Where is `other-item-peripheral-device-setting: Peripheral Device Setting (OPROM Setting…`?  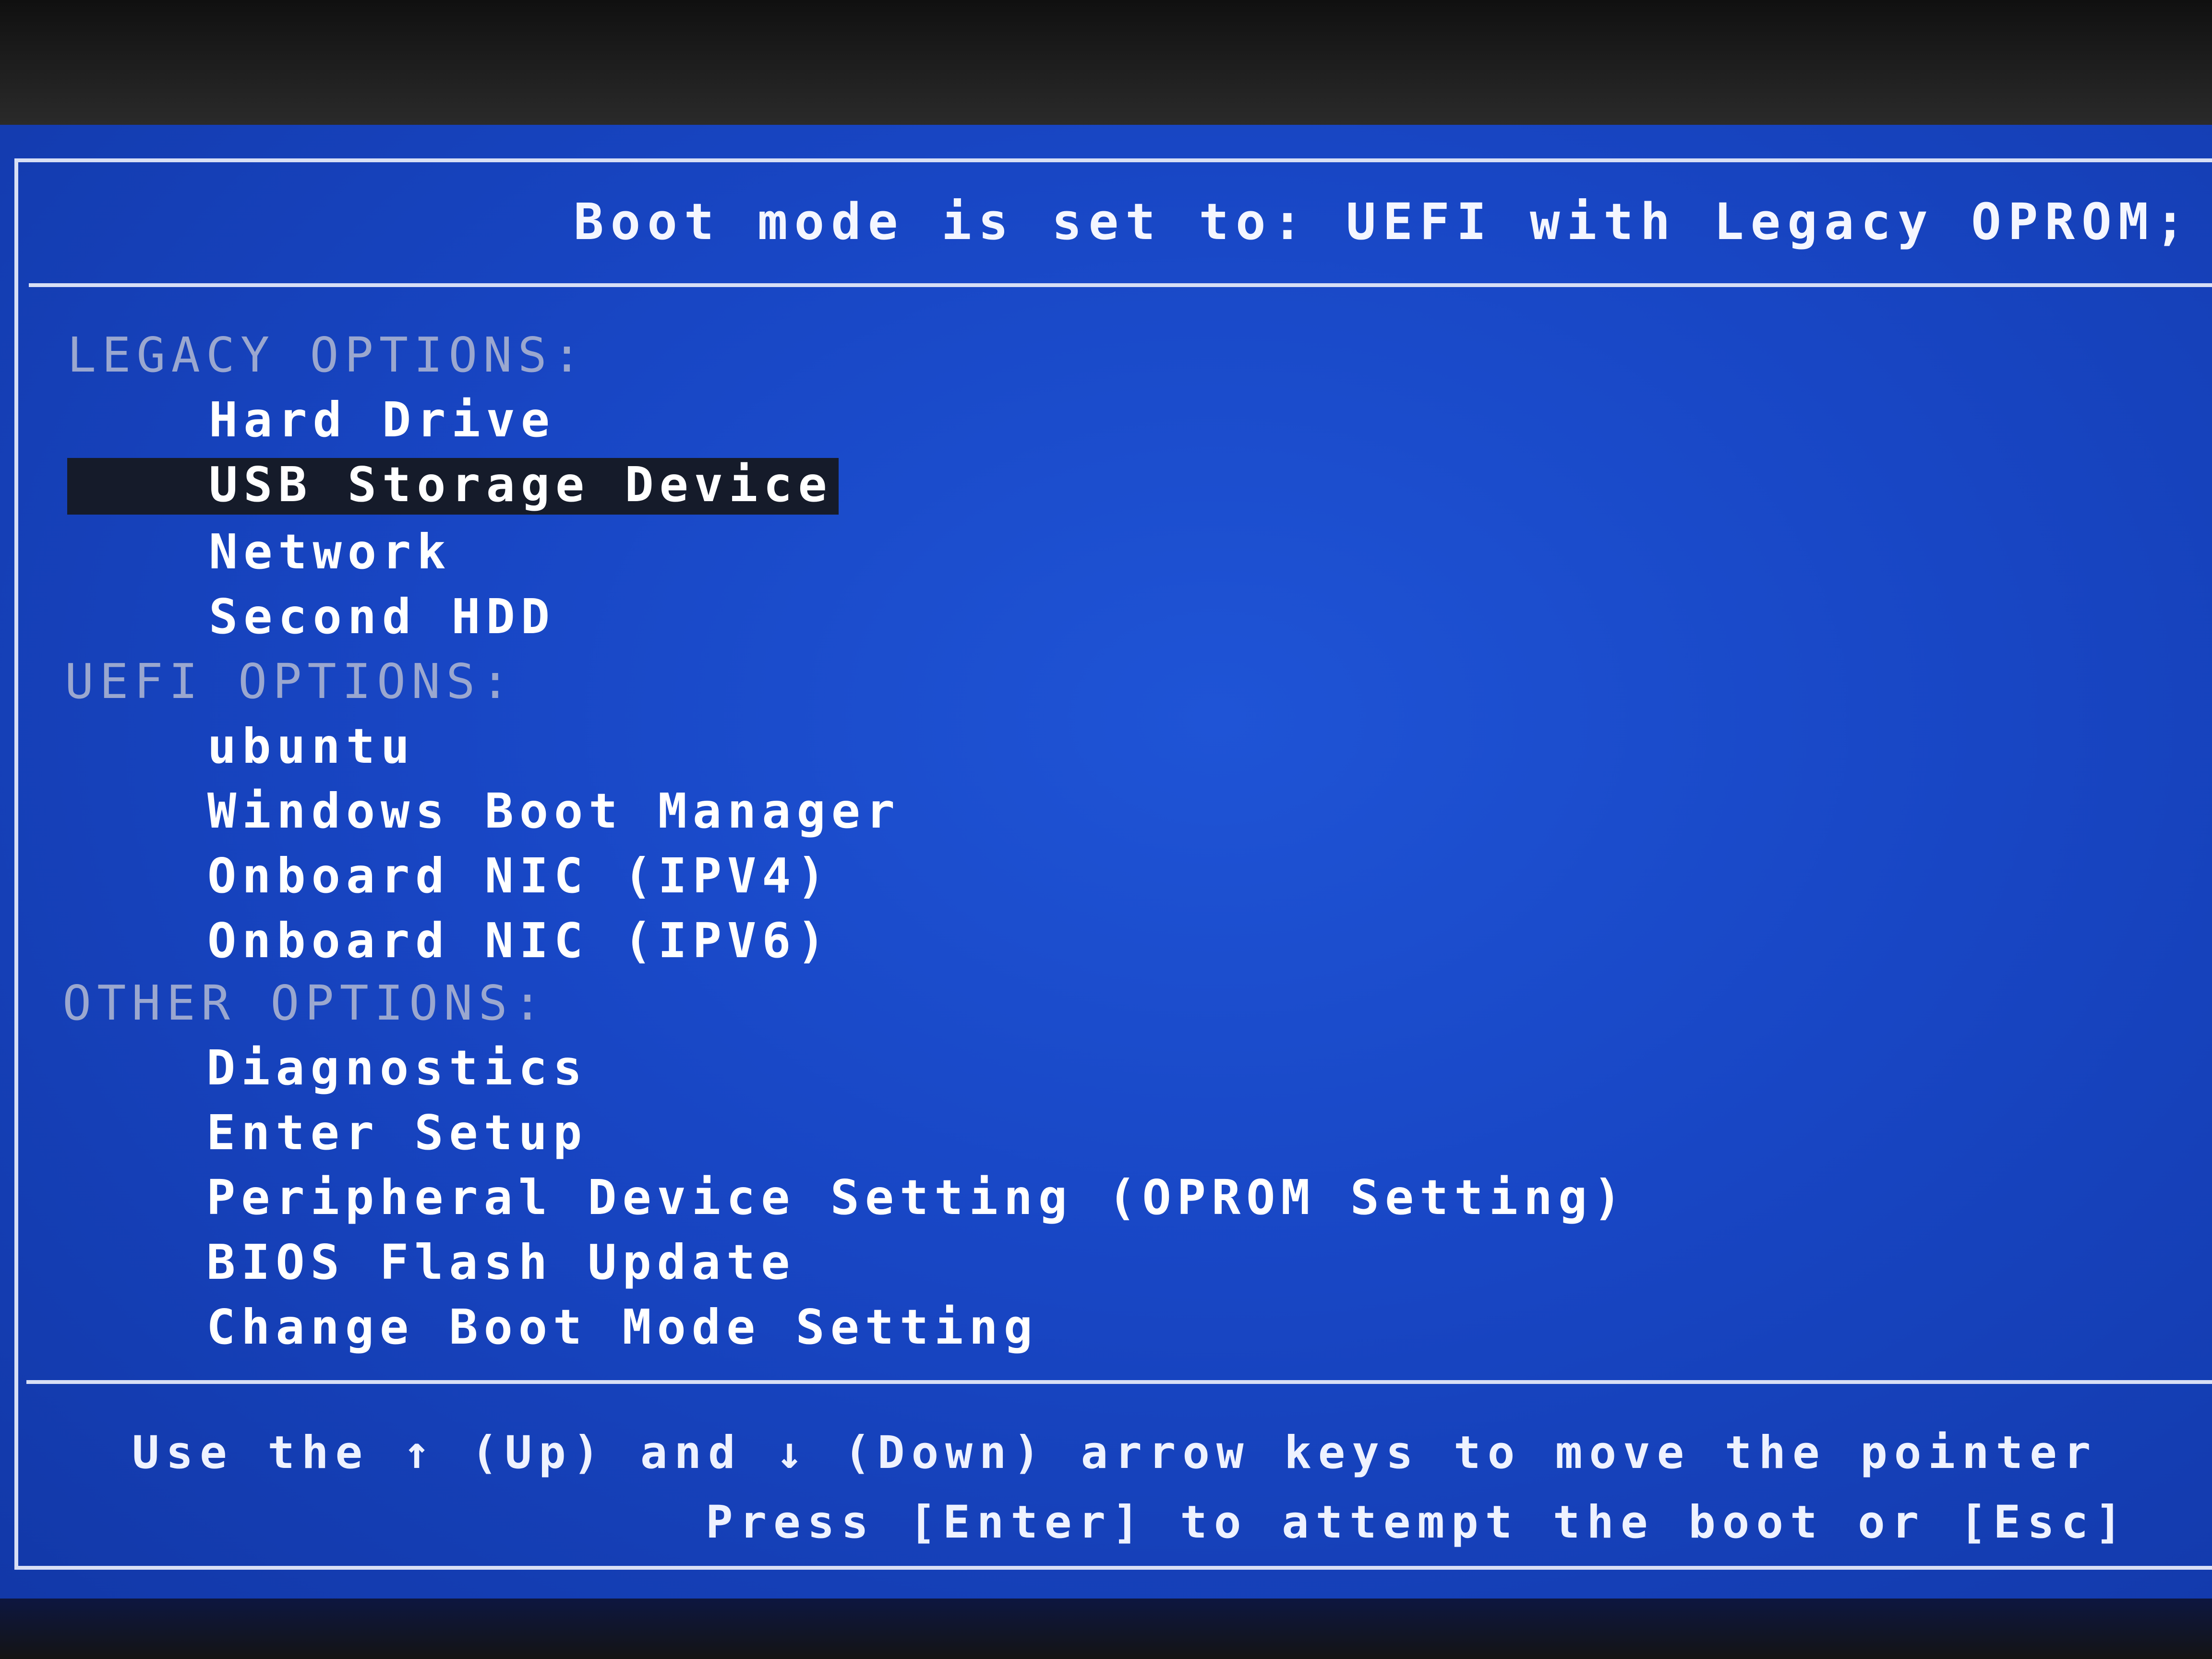 other-item-peripheral-device-setting: Peripheral Device Setting (OPROM Setting… is located at coordinates (916, 1198).